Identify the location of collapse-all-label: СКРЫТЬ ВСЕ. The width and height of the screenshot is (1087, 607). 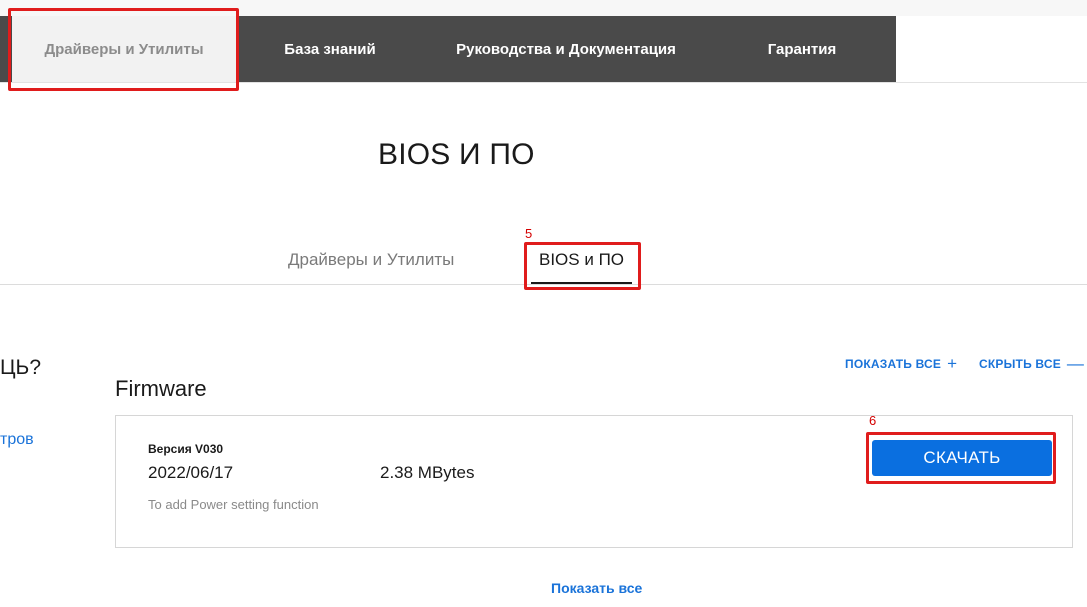
(1020, 364).